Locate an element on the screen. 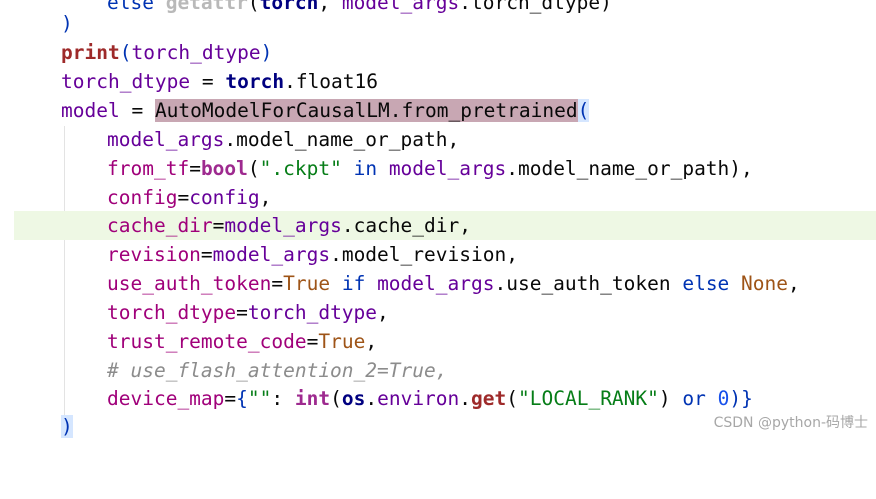 This screenshot has height=499, width=876. token-param: trust_remote_code is located at coordinates (207, 341).